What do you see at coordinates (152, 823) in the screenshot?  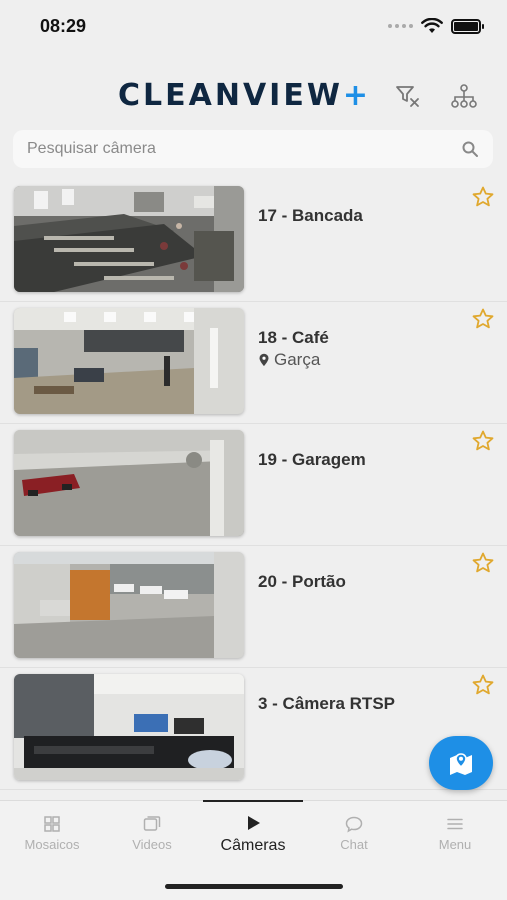 I see `videos-icon` at bounding box center [152, 823].